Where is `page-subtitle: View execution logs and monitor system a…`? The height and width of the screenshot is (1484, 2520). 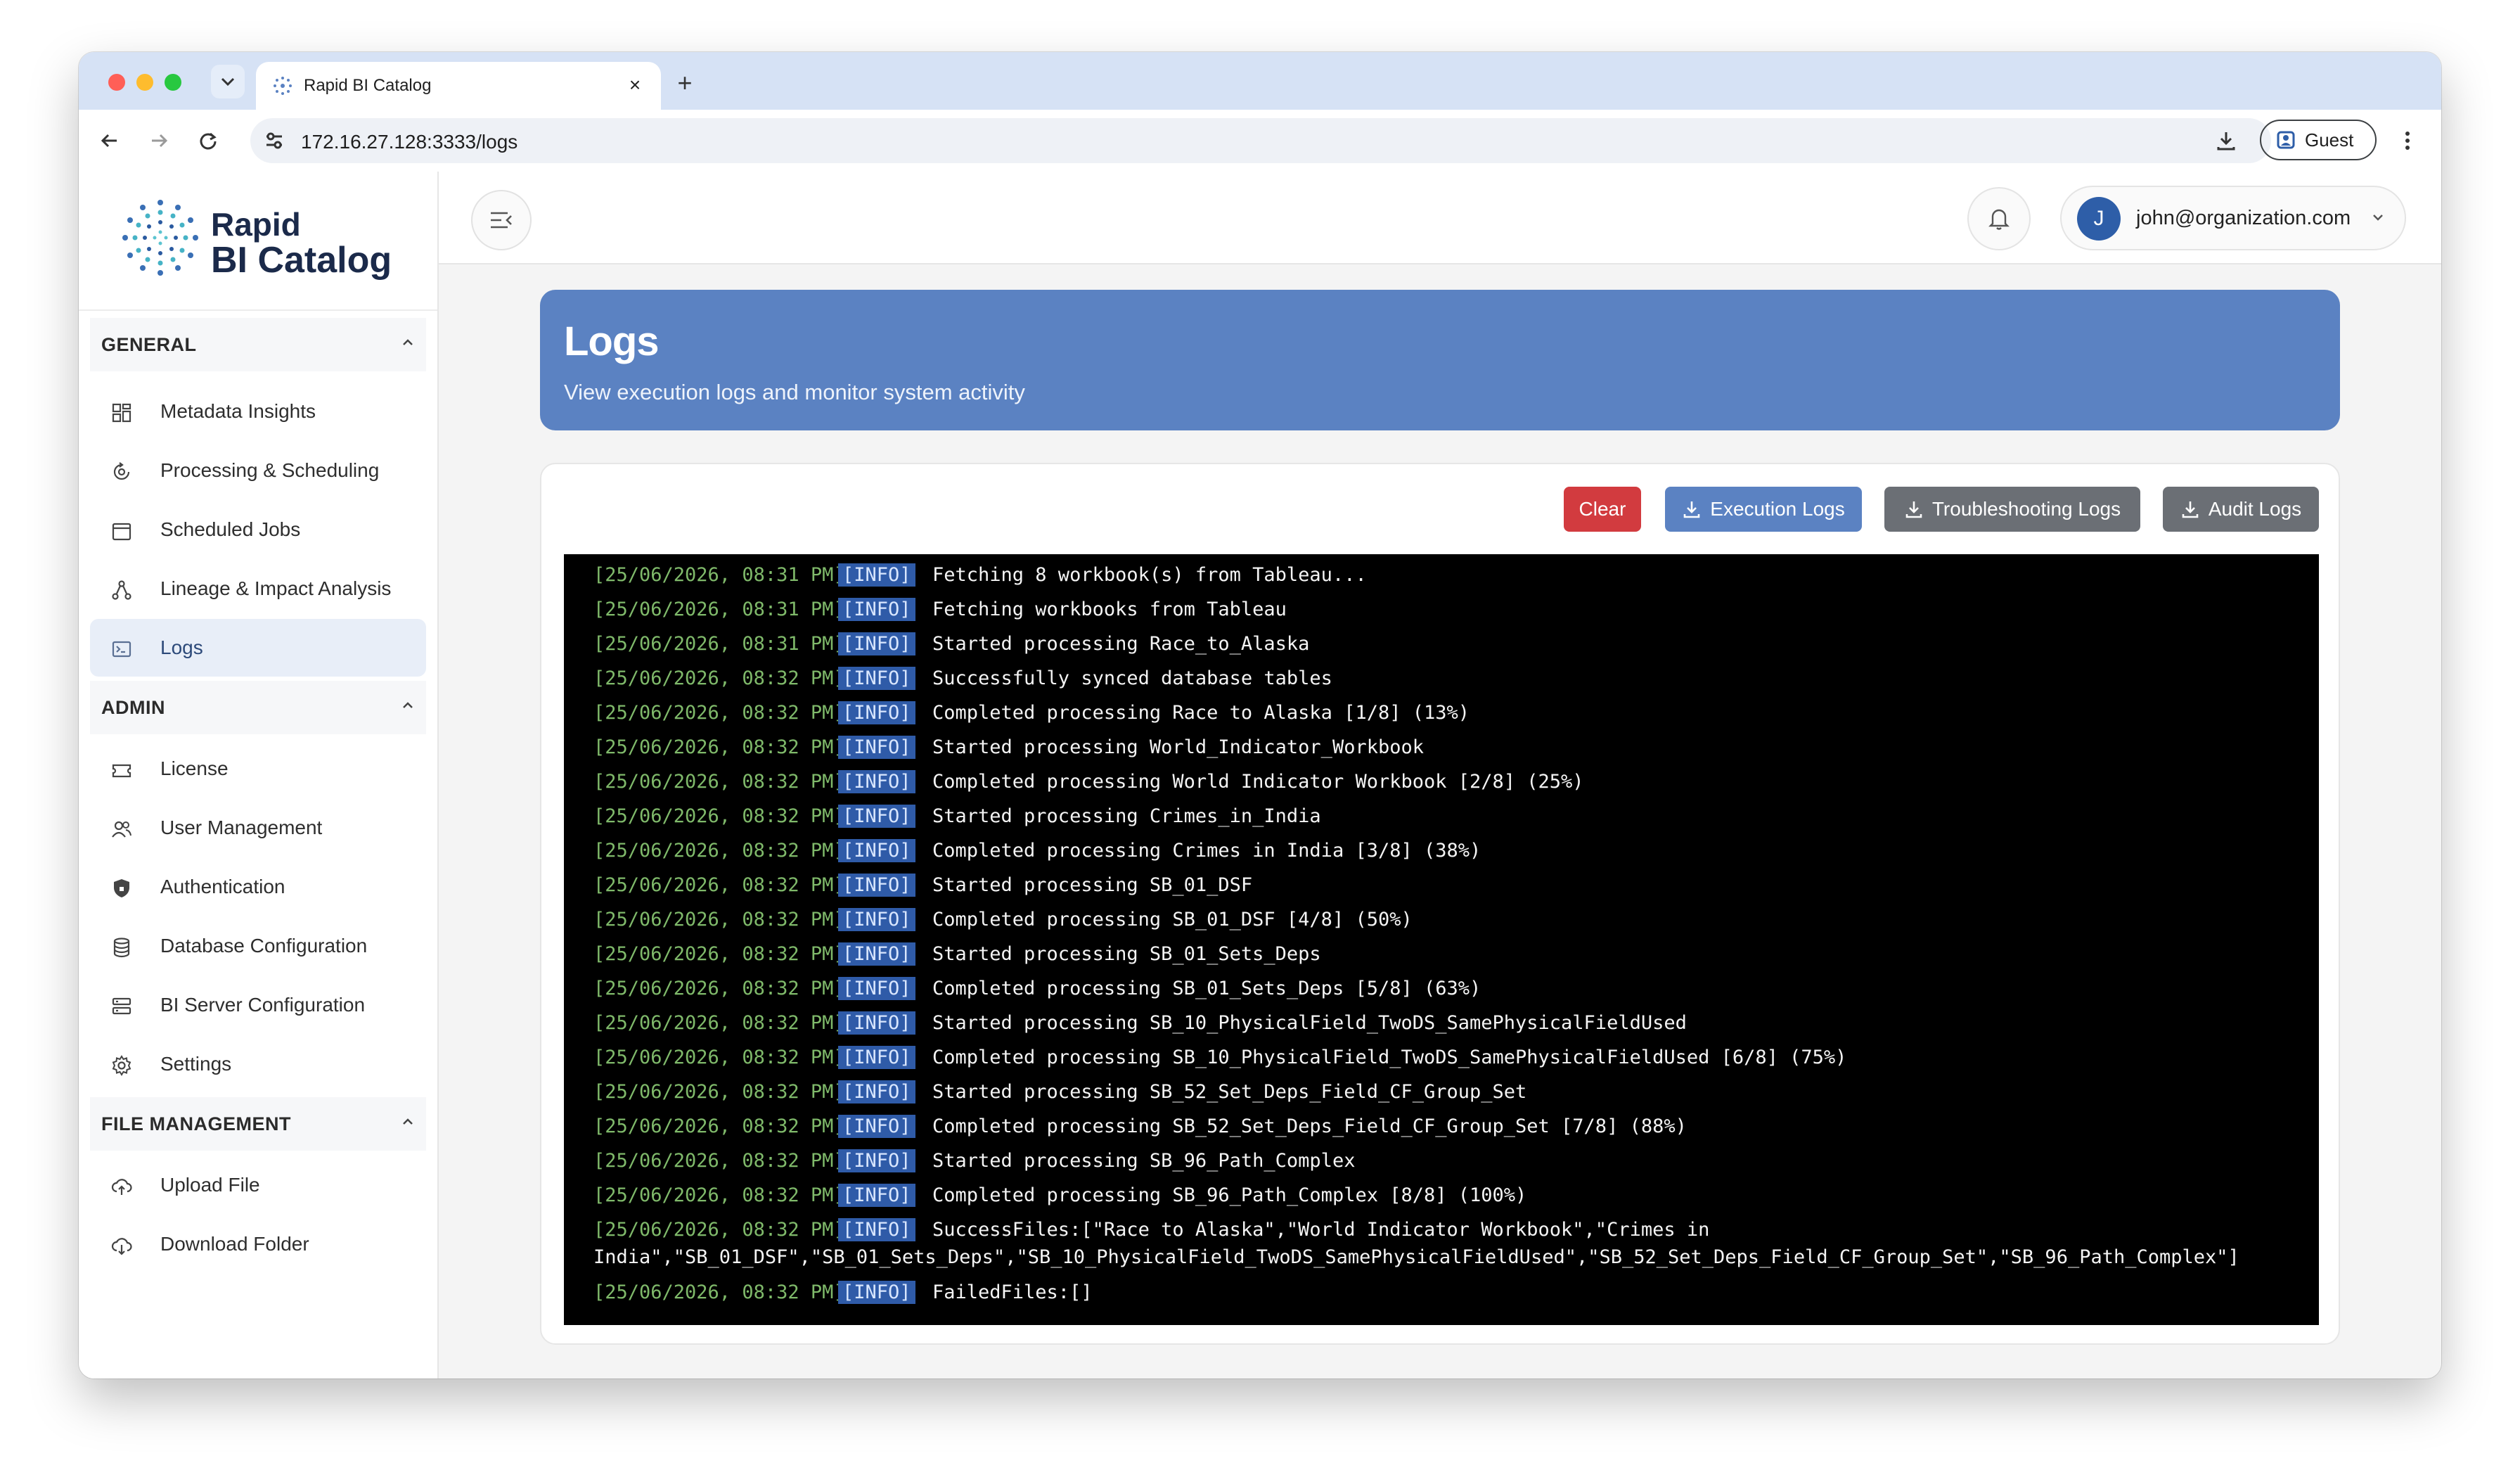 page-subtitle: View execution logs and monitor system a… is located at coordinates (794, 392).